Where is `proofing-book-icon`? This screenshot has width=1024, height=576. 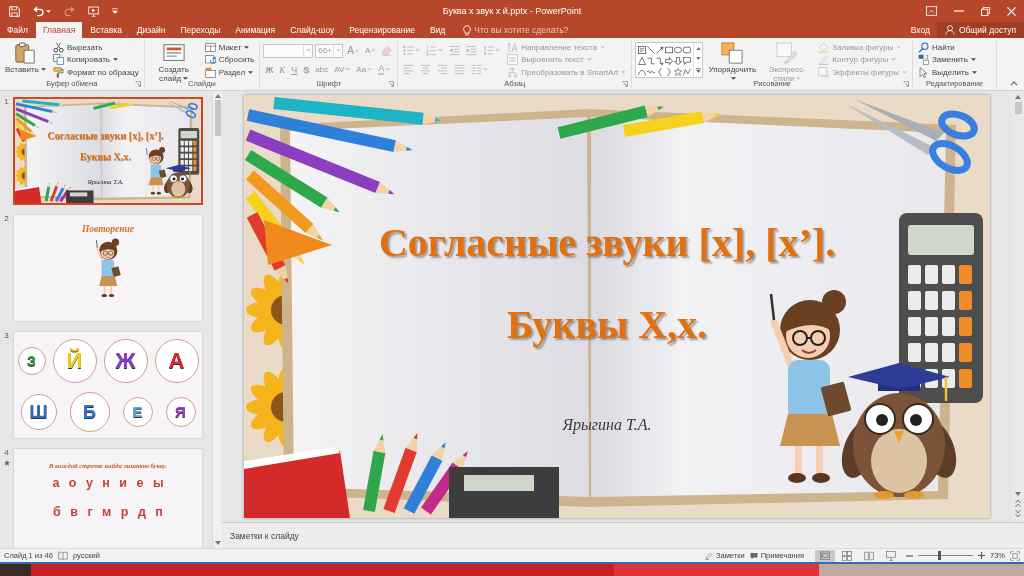 proofing-book-icon is located at coordinates (62, 555).